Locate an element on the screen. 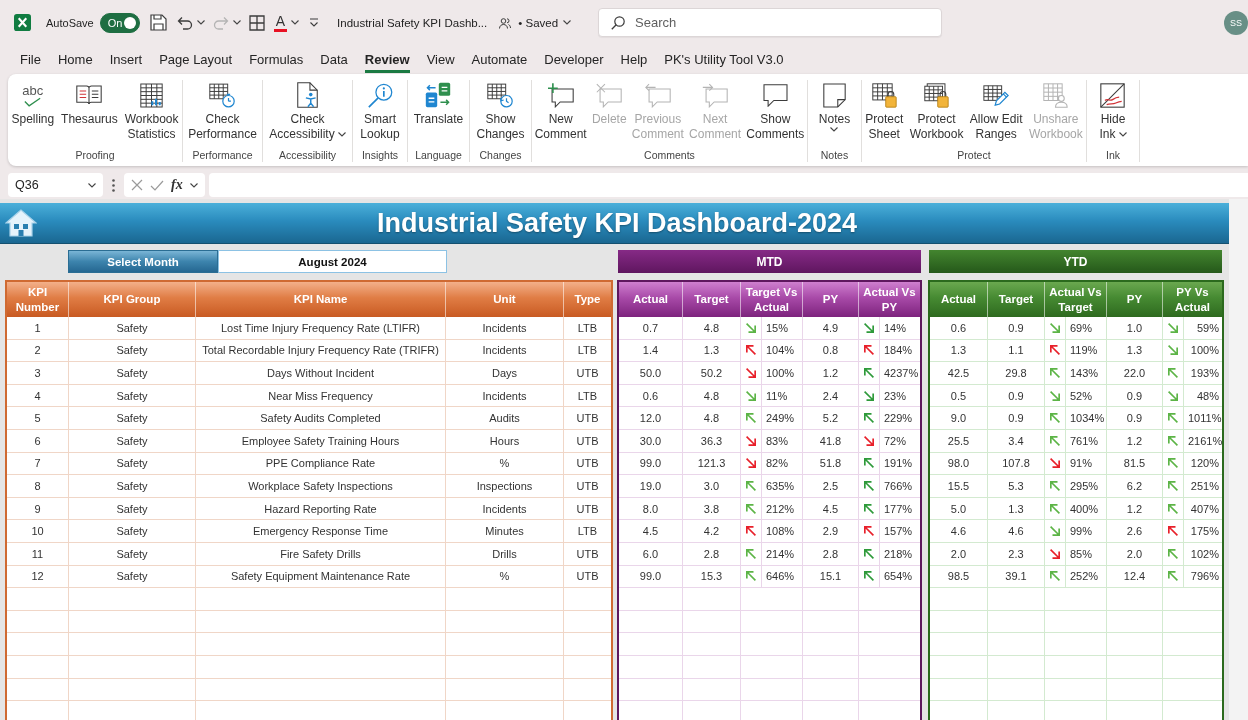 The image size is (1248, 720). table-cell-text: 48% is located at coordinates (1207, 396).